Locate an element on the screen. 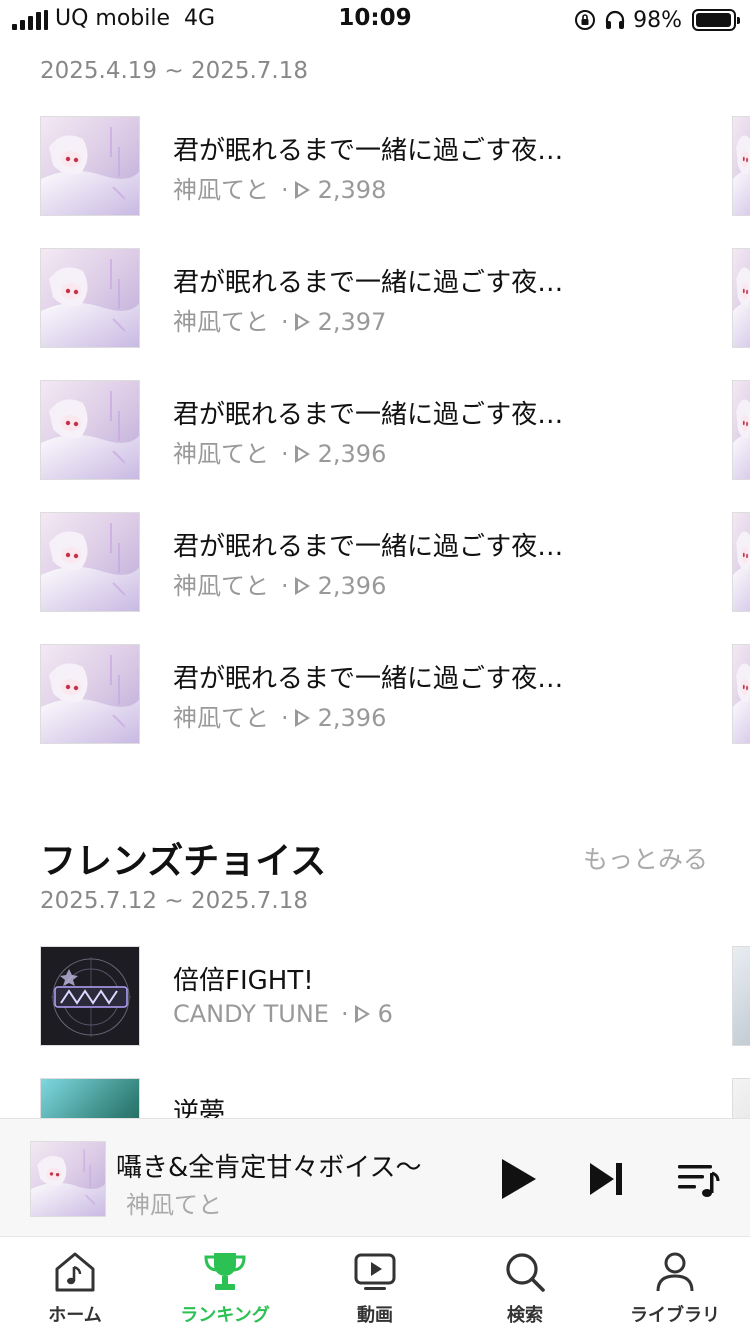 The image size is (750, 1334). now-playing-artist: 神凪てと is located at coordinates (174, 1205).